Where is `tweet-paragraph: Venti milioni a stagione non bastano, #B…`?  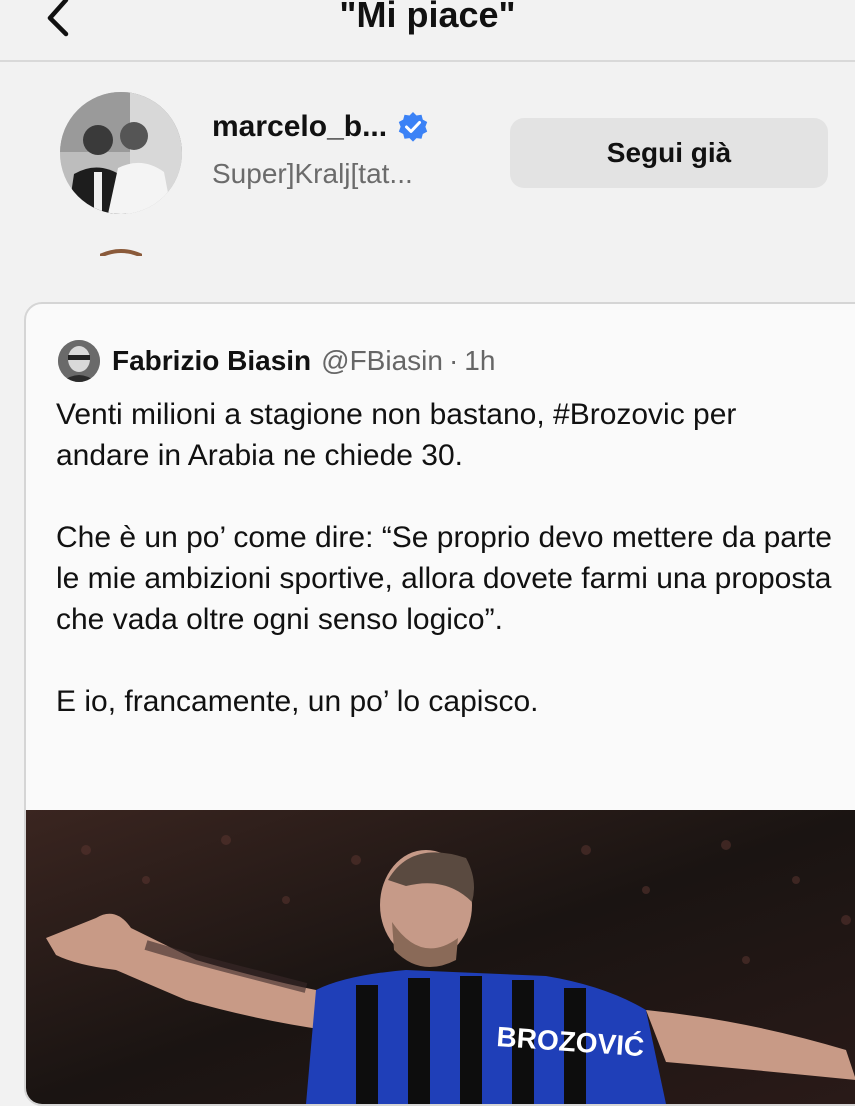 tweet-paragraph: Venti milioni a stagione non bastano, #B… is located at coordinates (396, 435).